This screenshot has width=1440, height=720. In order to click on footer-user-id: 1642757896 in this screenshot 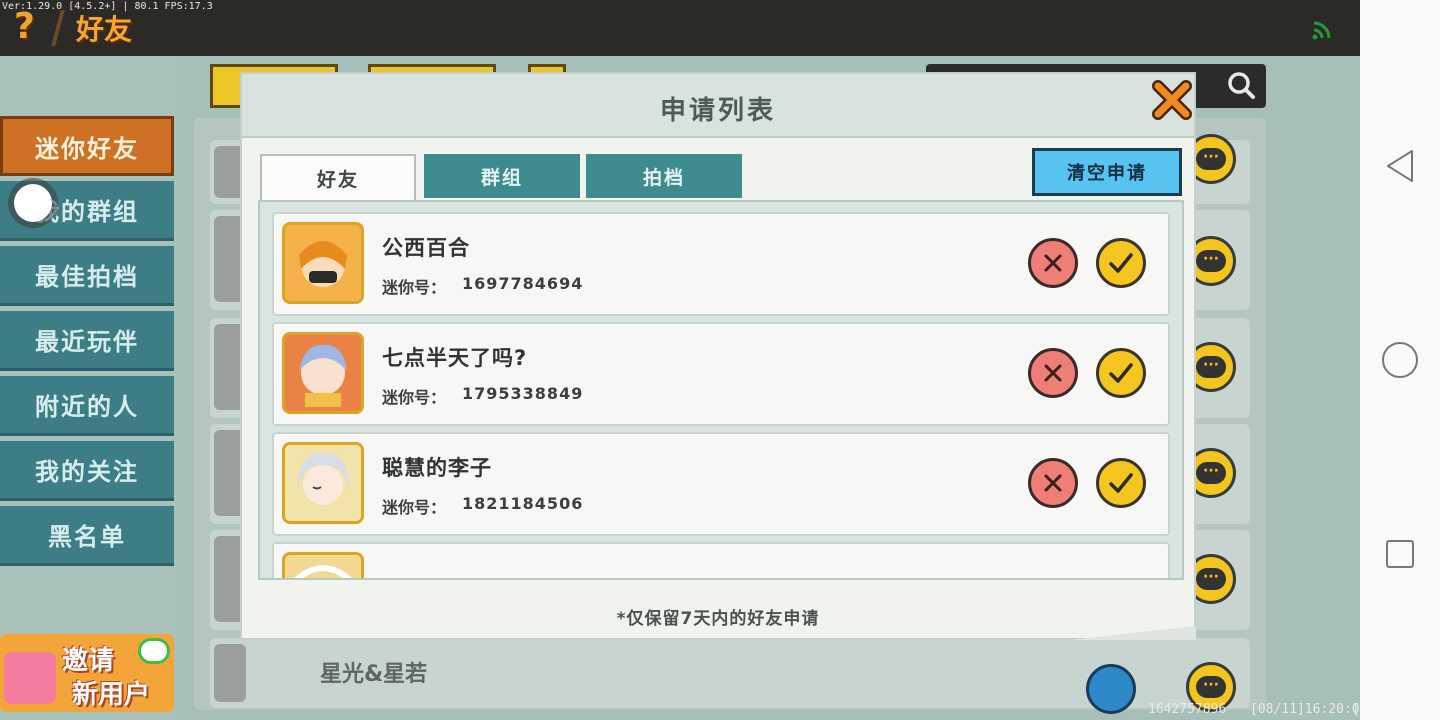, I will do `click(1187, 709)`.